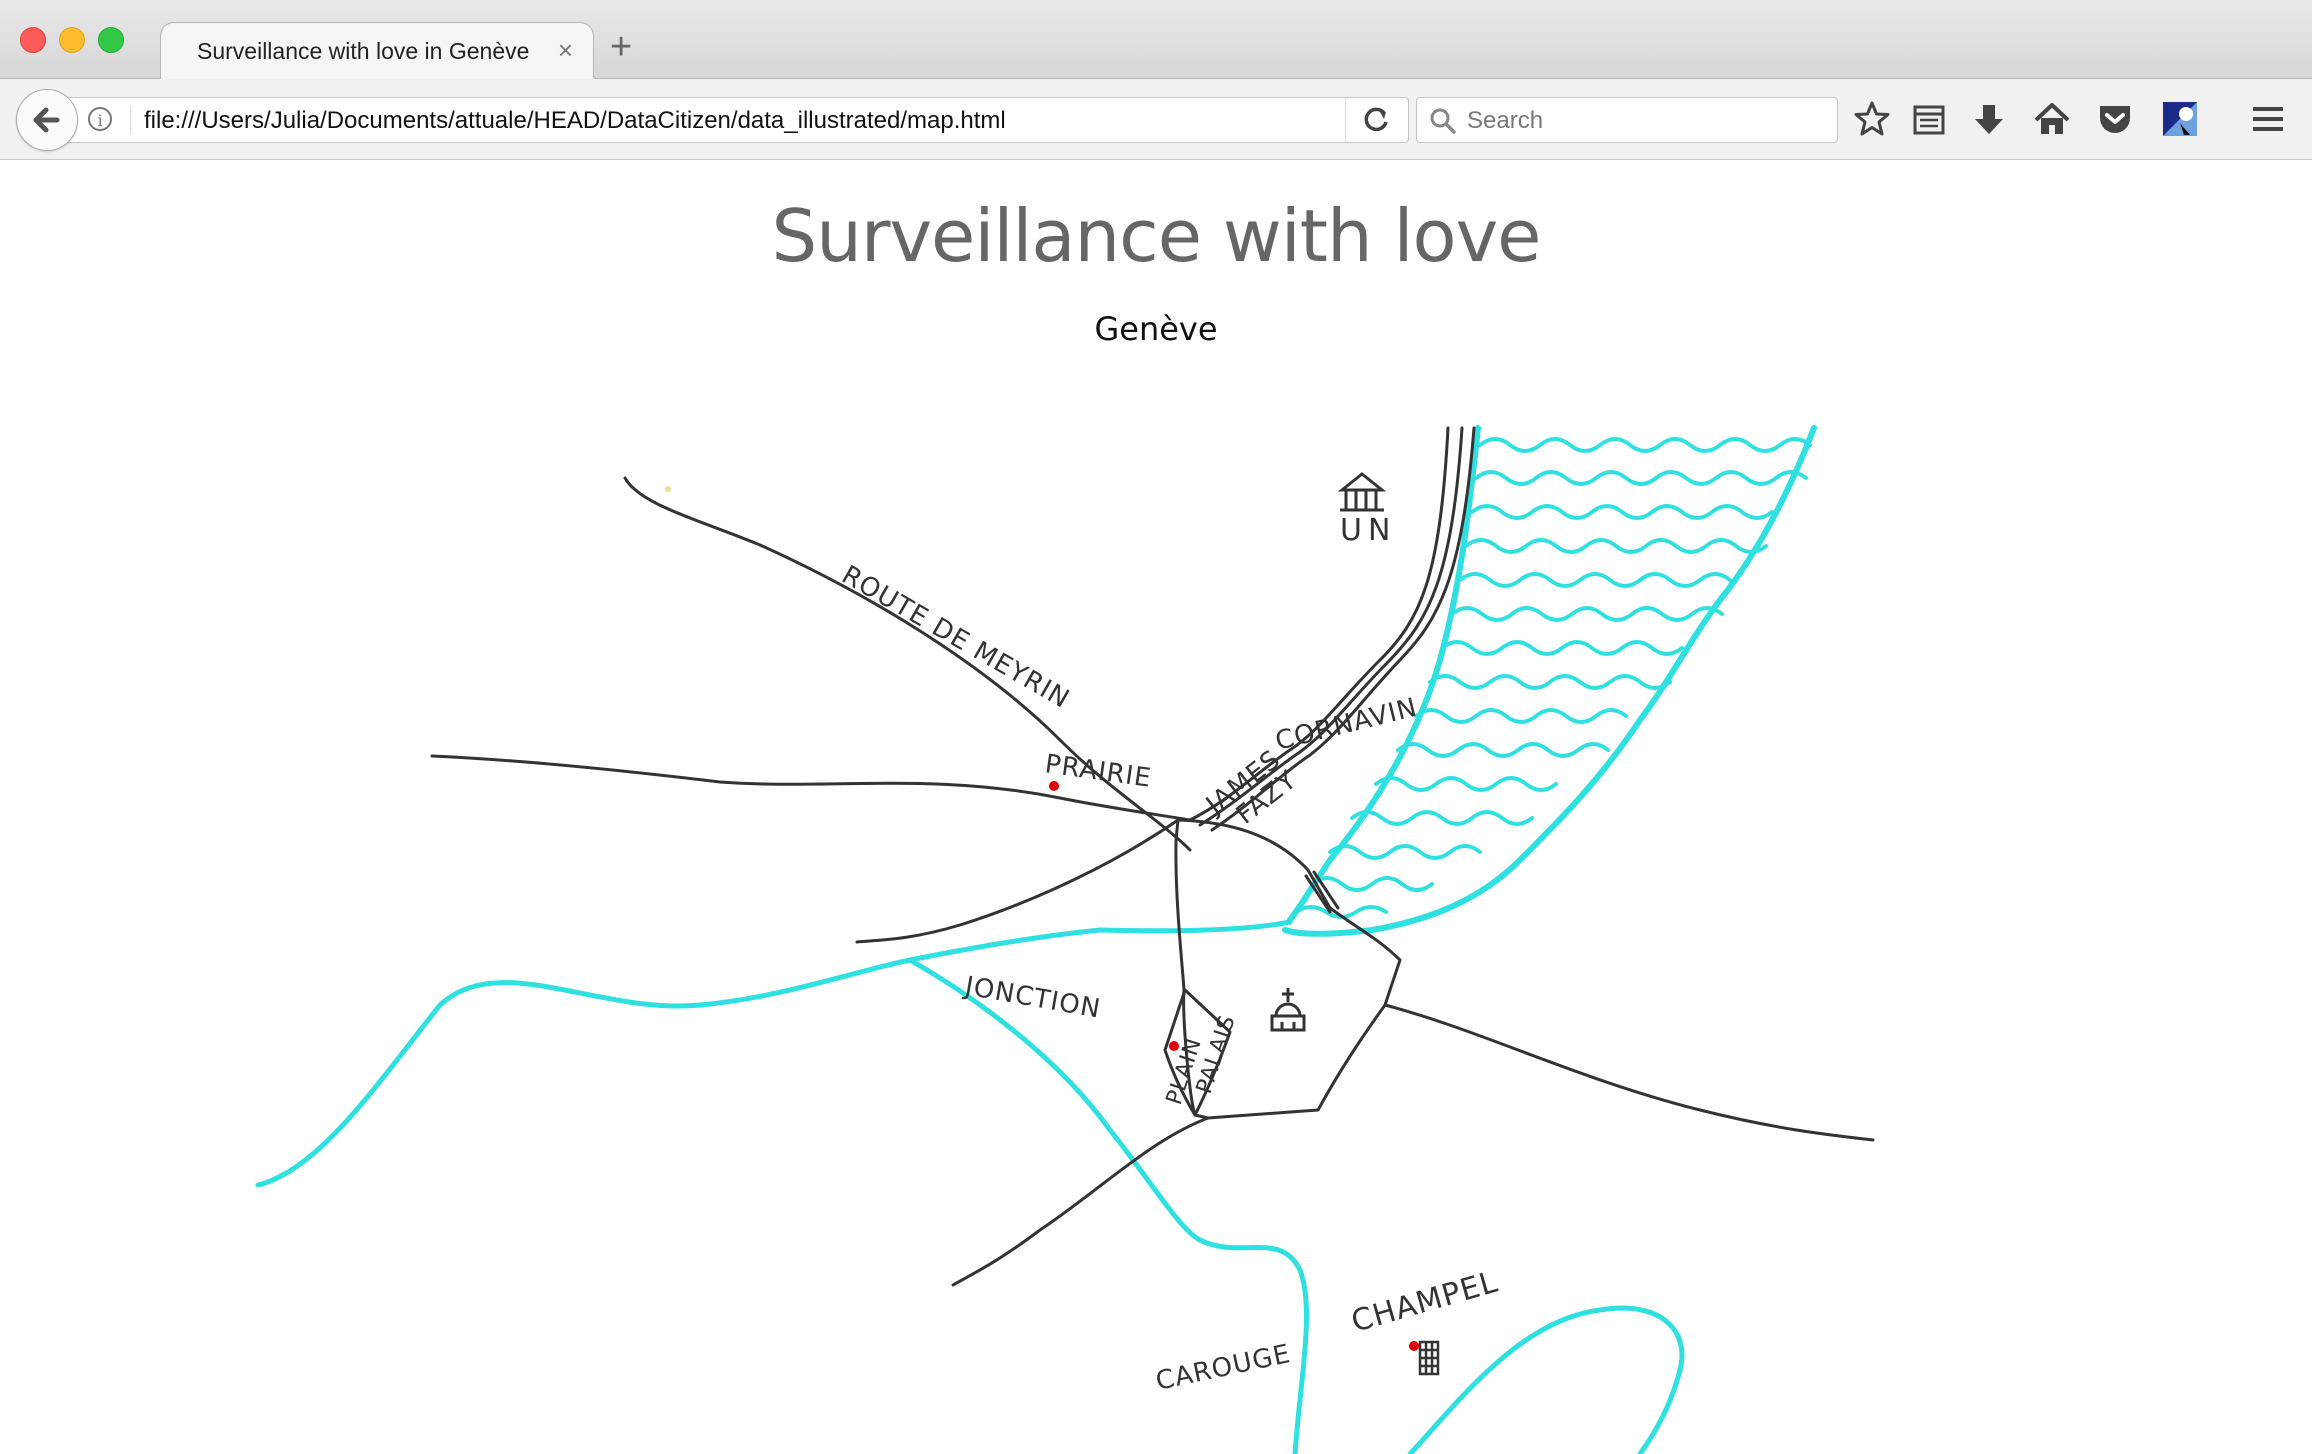 The height and width of the screenshot is (1454, 2312). Describe the element at coordinates (2180, 119) in the screenshot. I see `extension-icon` at that location.